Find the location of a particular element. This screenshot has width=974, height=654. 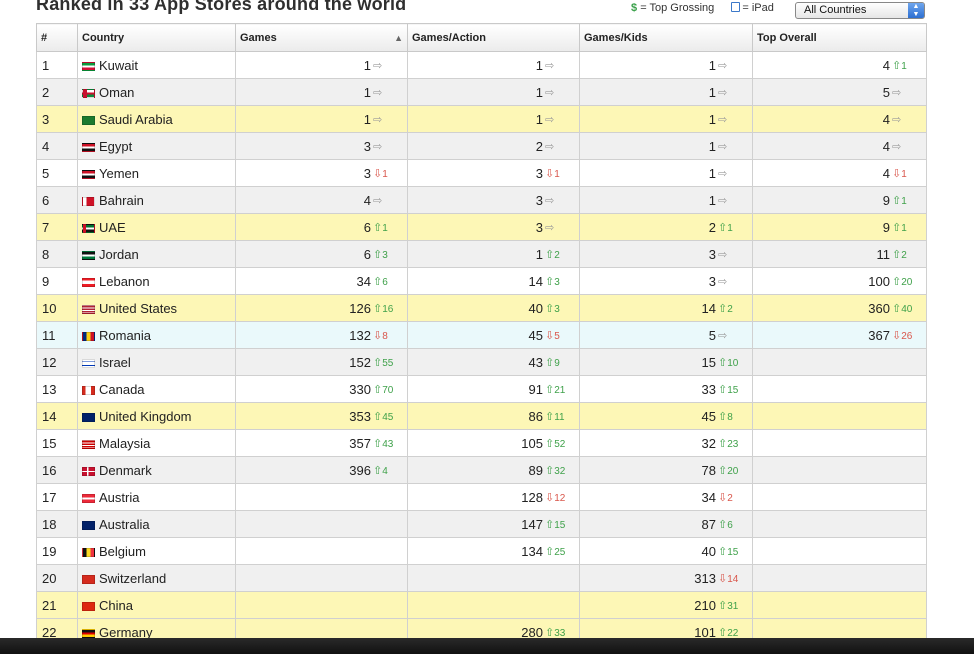

country-name: Switzerland is located at coordinates (132, 578).